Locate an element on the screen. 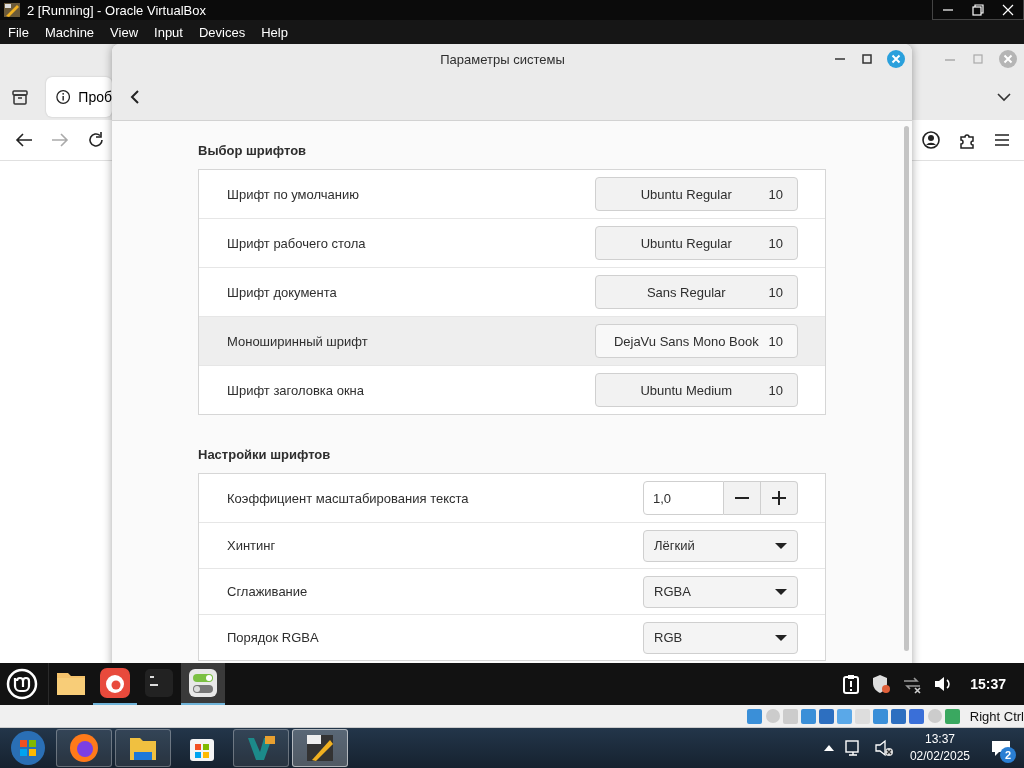 The width and height of the screenshot is (1024, 768). menu-item: Machine is located at coordinates (69, 32).